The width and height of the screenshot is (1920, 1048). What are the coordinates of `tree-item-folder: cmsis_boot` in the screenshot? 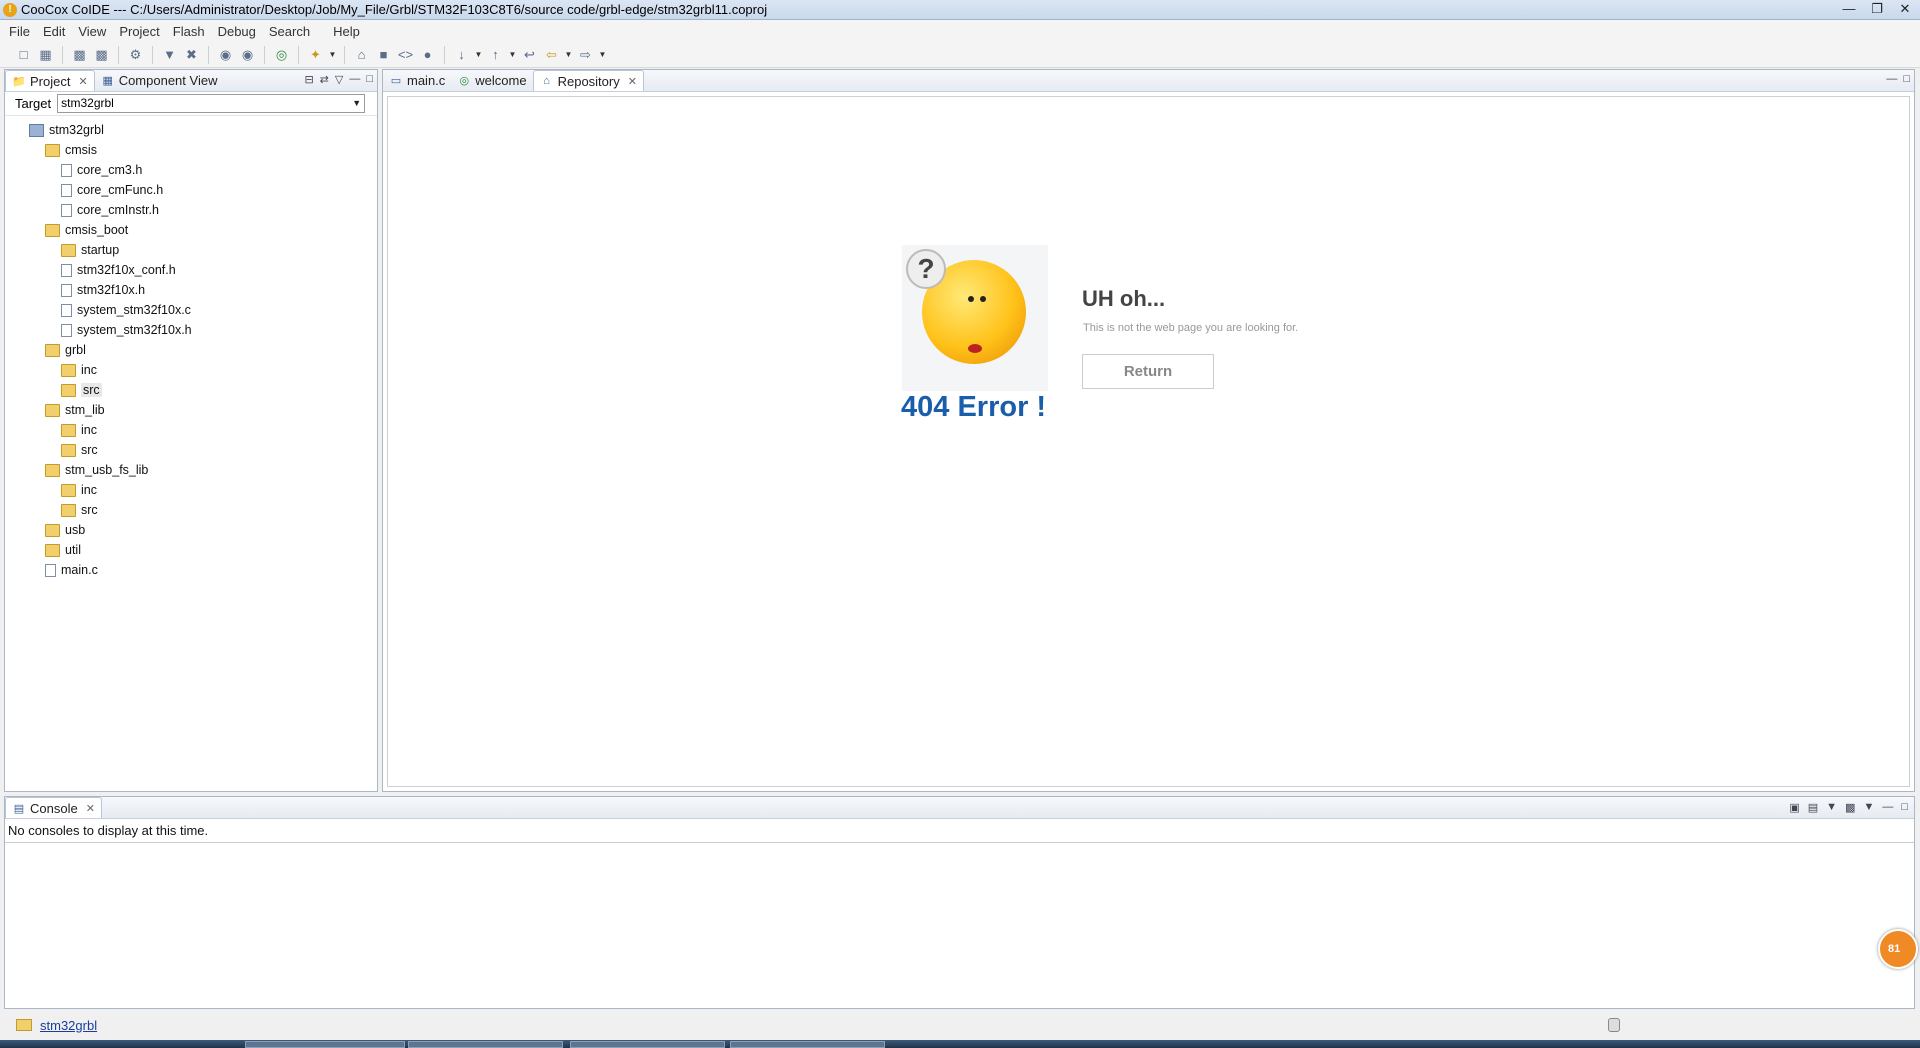 It's located at (191, 230).